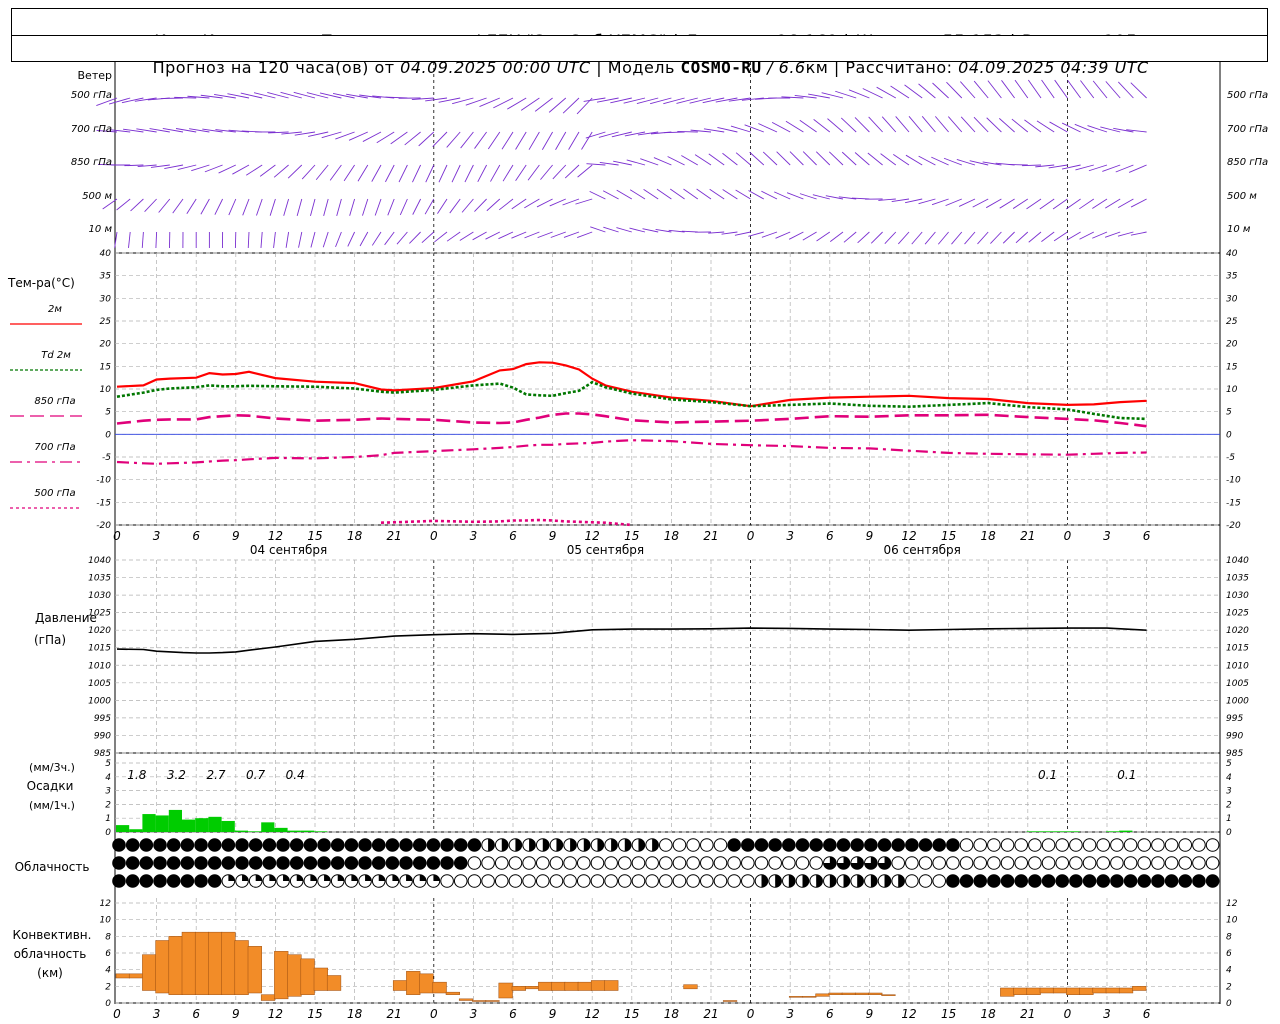  Describe the element at coordinates (52, 935) in the screenshot. I see `convective-title-1: Конвективн.` at that location.